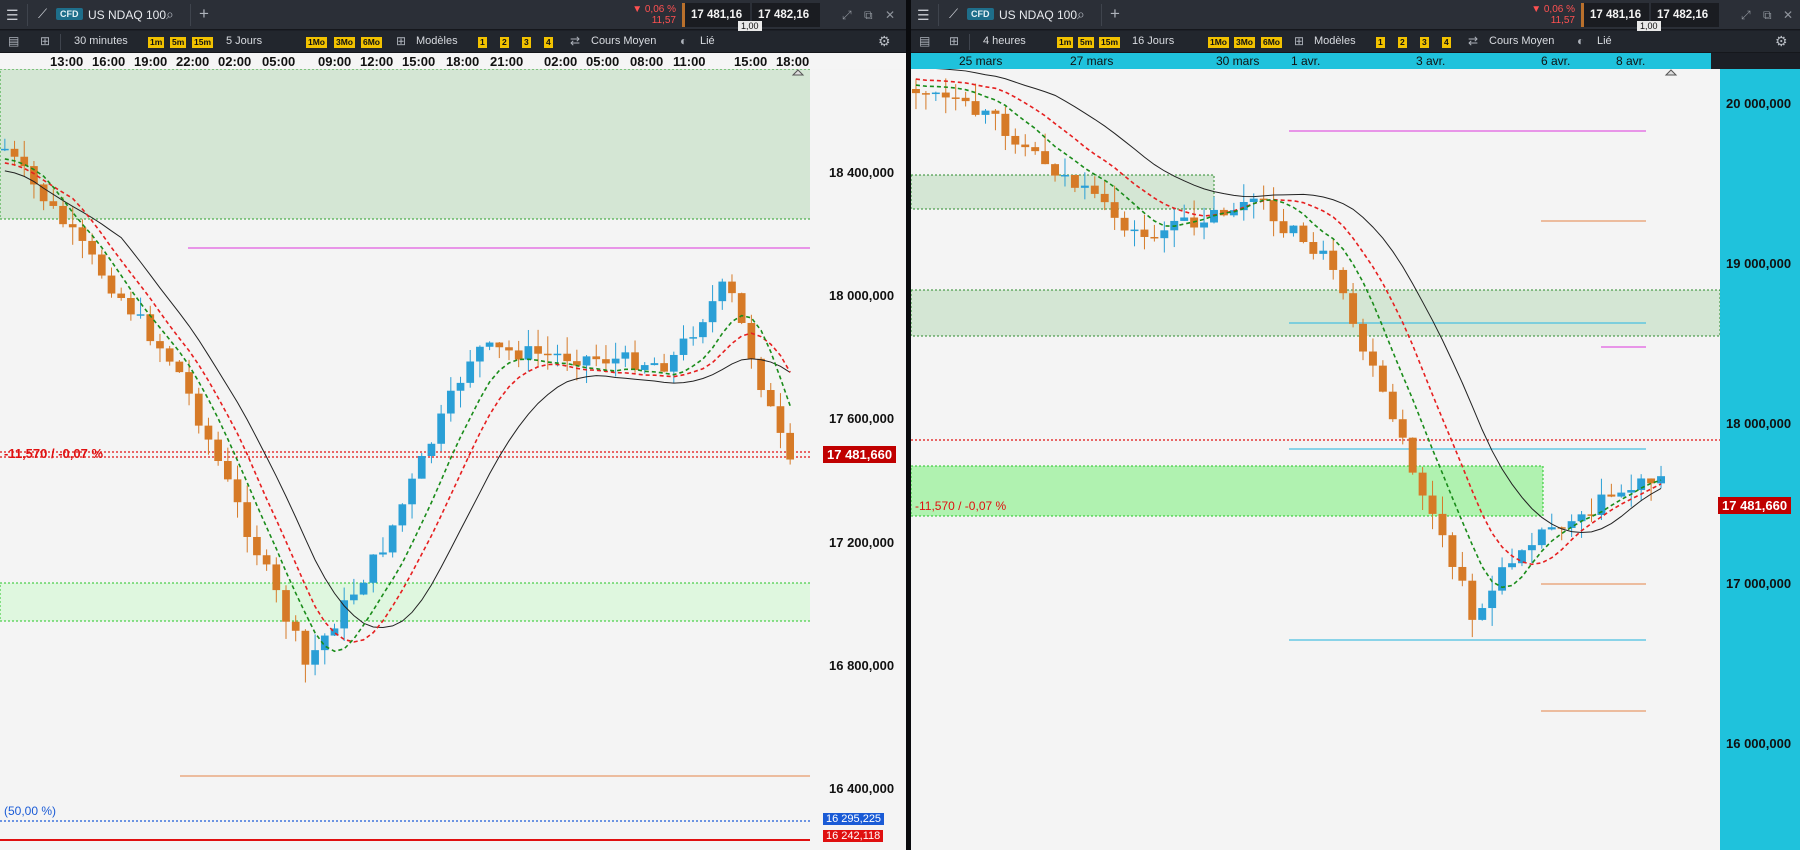 The height and width of the screenshot is (850, 1800). I want to click on change-percent: ▼ 0,06 %, so click(654, 9).